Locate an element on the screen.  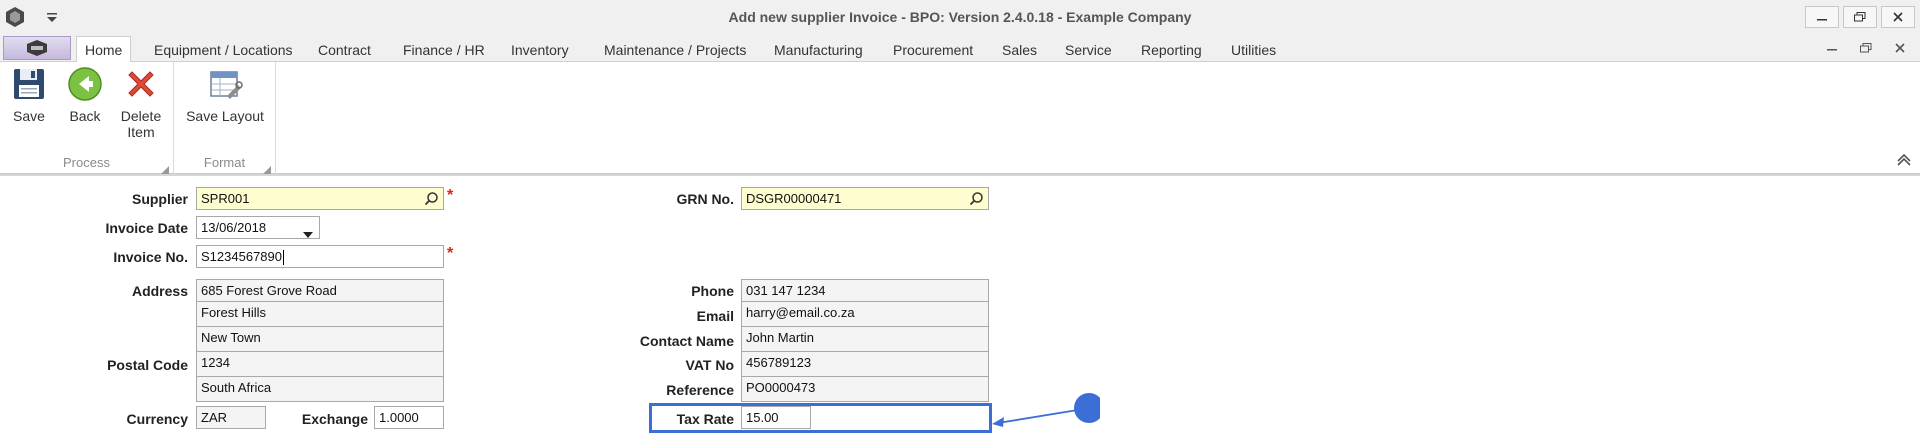
email-label: Email is located at coordinates (715, 316).